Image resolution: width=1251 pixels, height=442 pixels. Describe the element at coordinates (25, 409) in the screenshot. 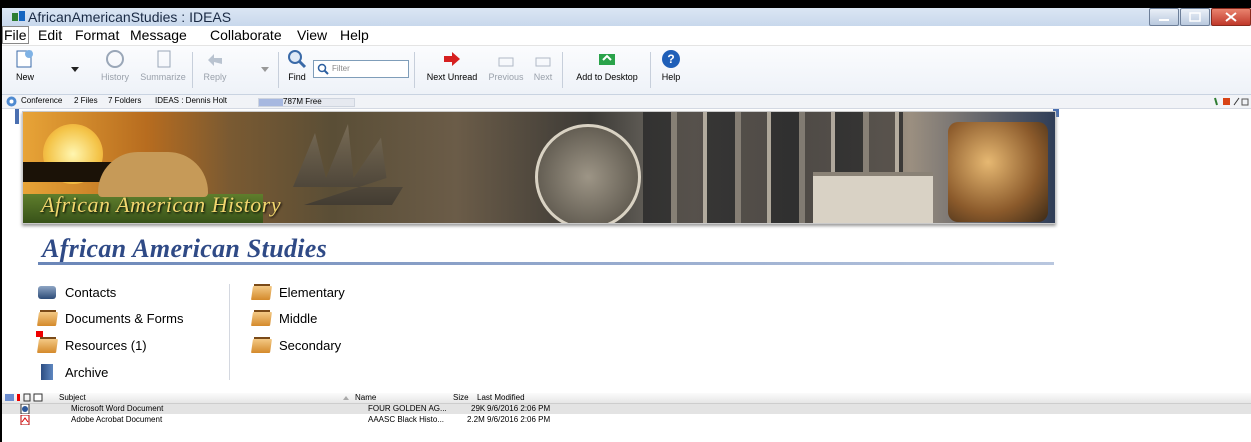

I see `word-doc-icon` at that location.